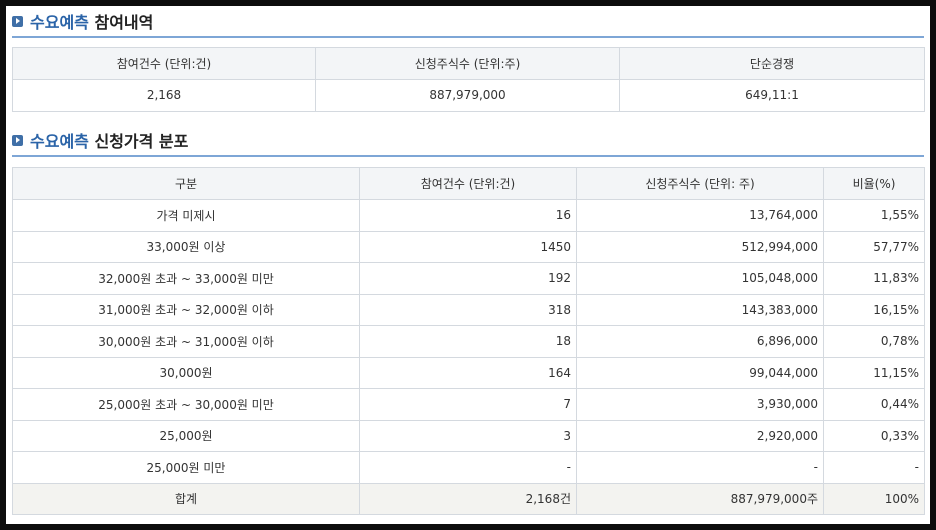  I want to click on section-title-price-distribution: 수요예측 신청가격 분포, so click(100, 140).